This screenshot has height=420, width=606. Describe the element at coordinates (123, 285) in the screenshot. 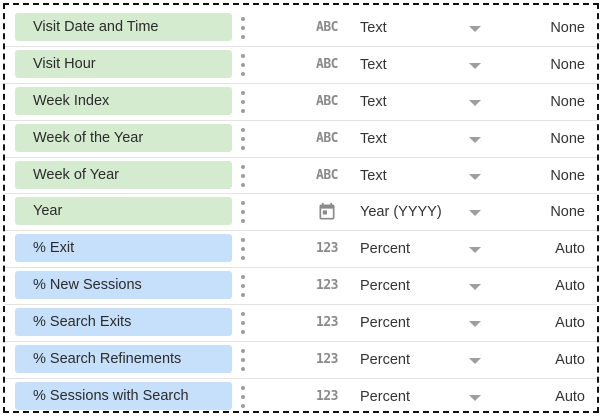

I see `metric-field-chip: % New Sessions` at that location.